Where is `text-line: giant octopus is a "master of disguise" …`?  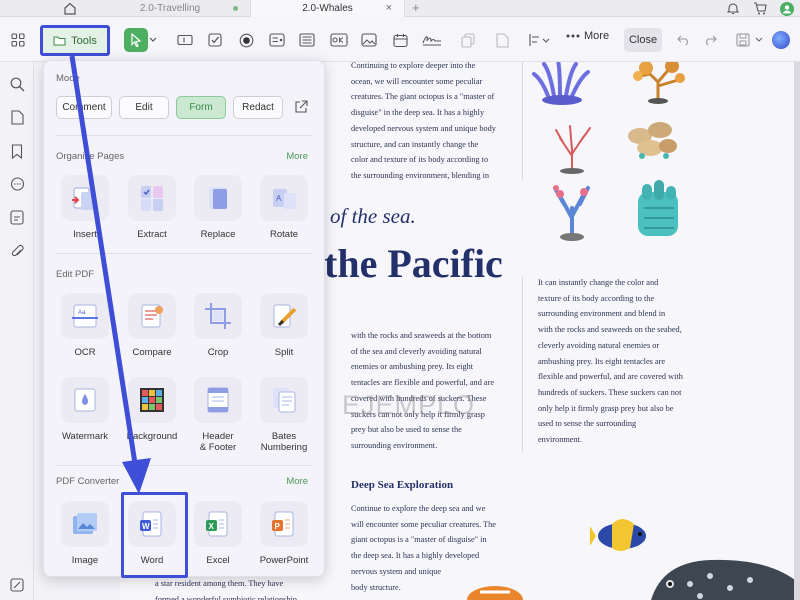
text-line: giant octopus is a "master of disguise" … is located at coordinates (419, 540).